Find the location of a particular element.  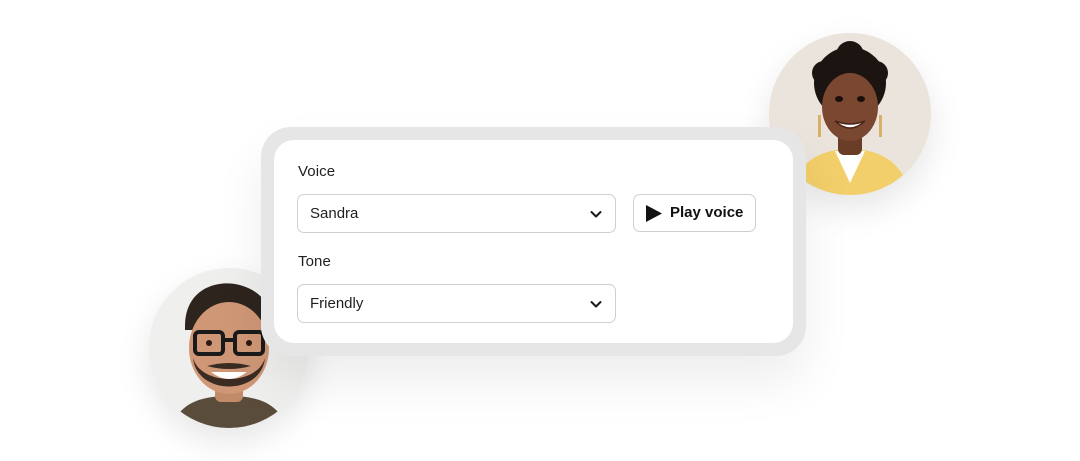

play-voice-label: Play voice is located at coordinates (707, 212).